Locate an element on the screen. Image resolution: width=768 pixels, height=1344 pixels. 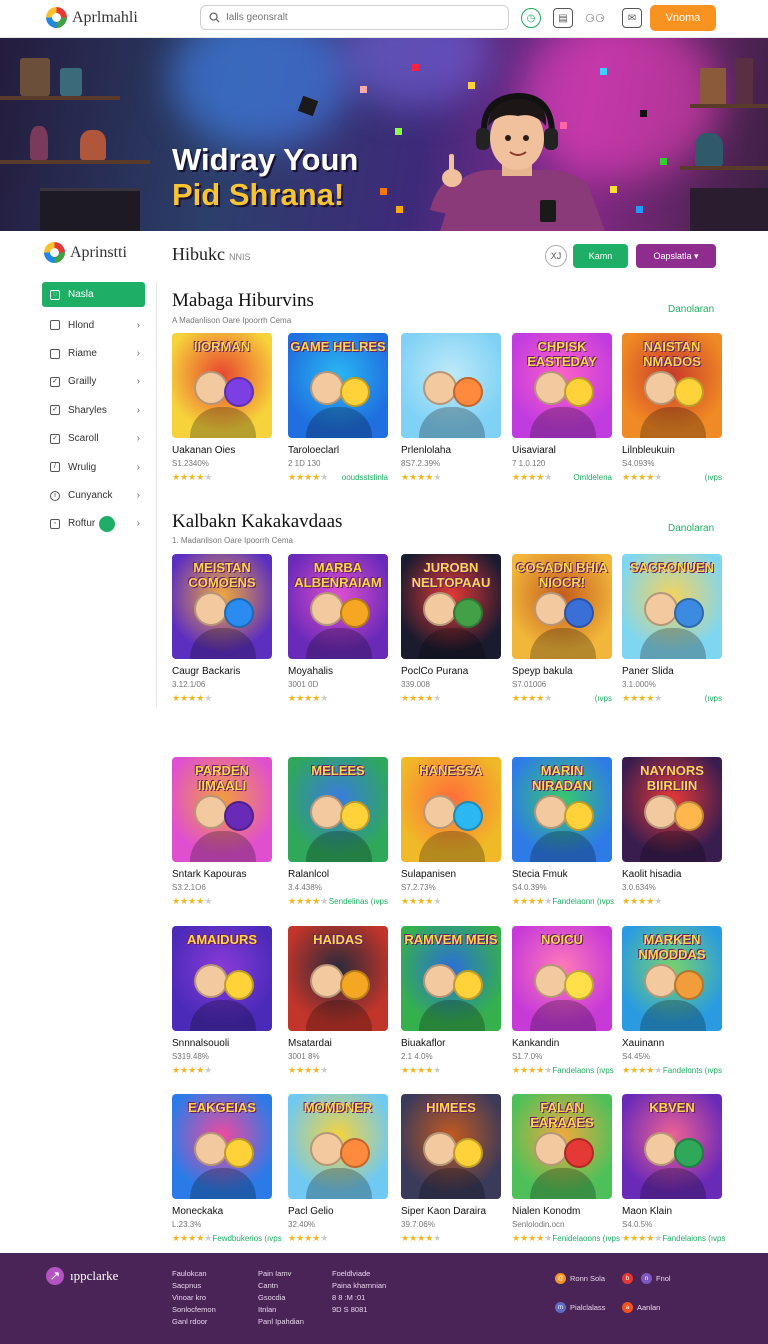
game-thumbnail: CHPISK EASTEDAY is located at coordinates (562, 385).